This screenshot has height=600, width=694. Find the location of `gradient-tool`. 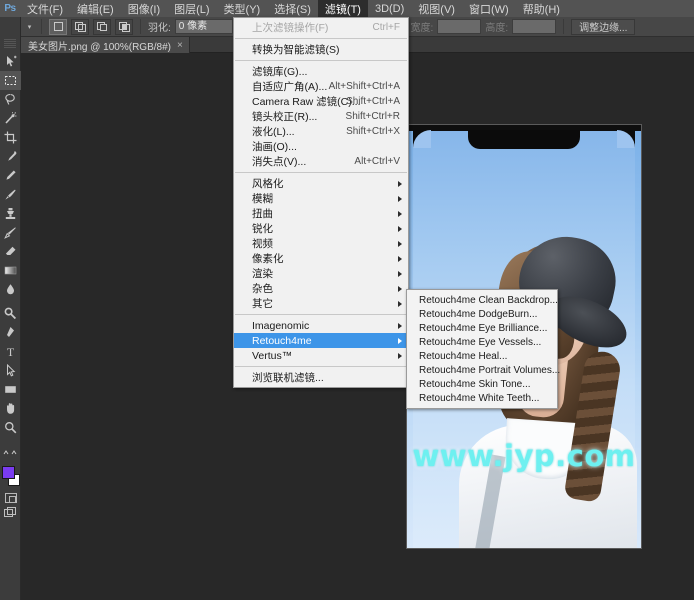

gradient-tool is located at coordinates (10, 270).